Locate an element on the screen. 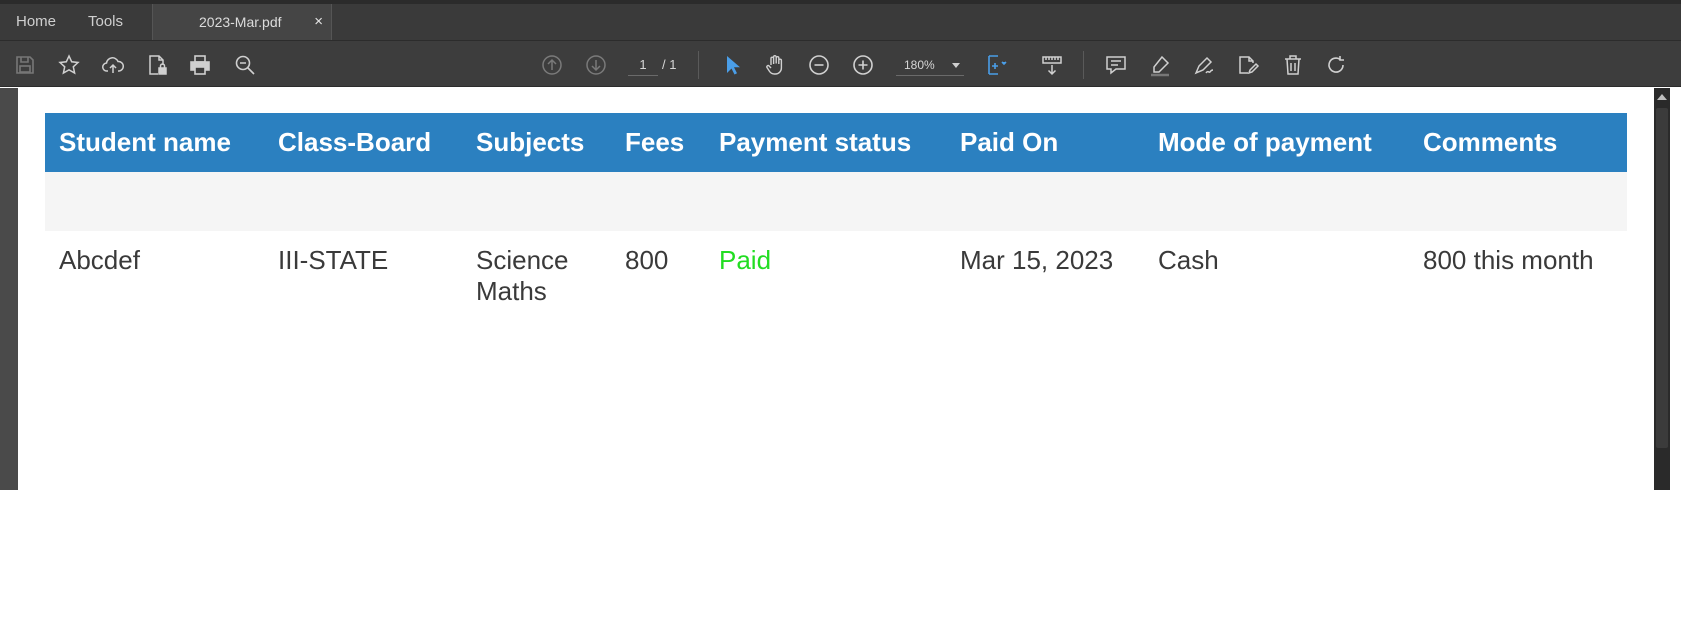  zoom-out-icon is located at coordinates (819, 65).